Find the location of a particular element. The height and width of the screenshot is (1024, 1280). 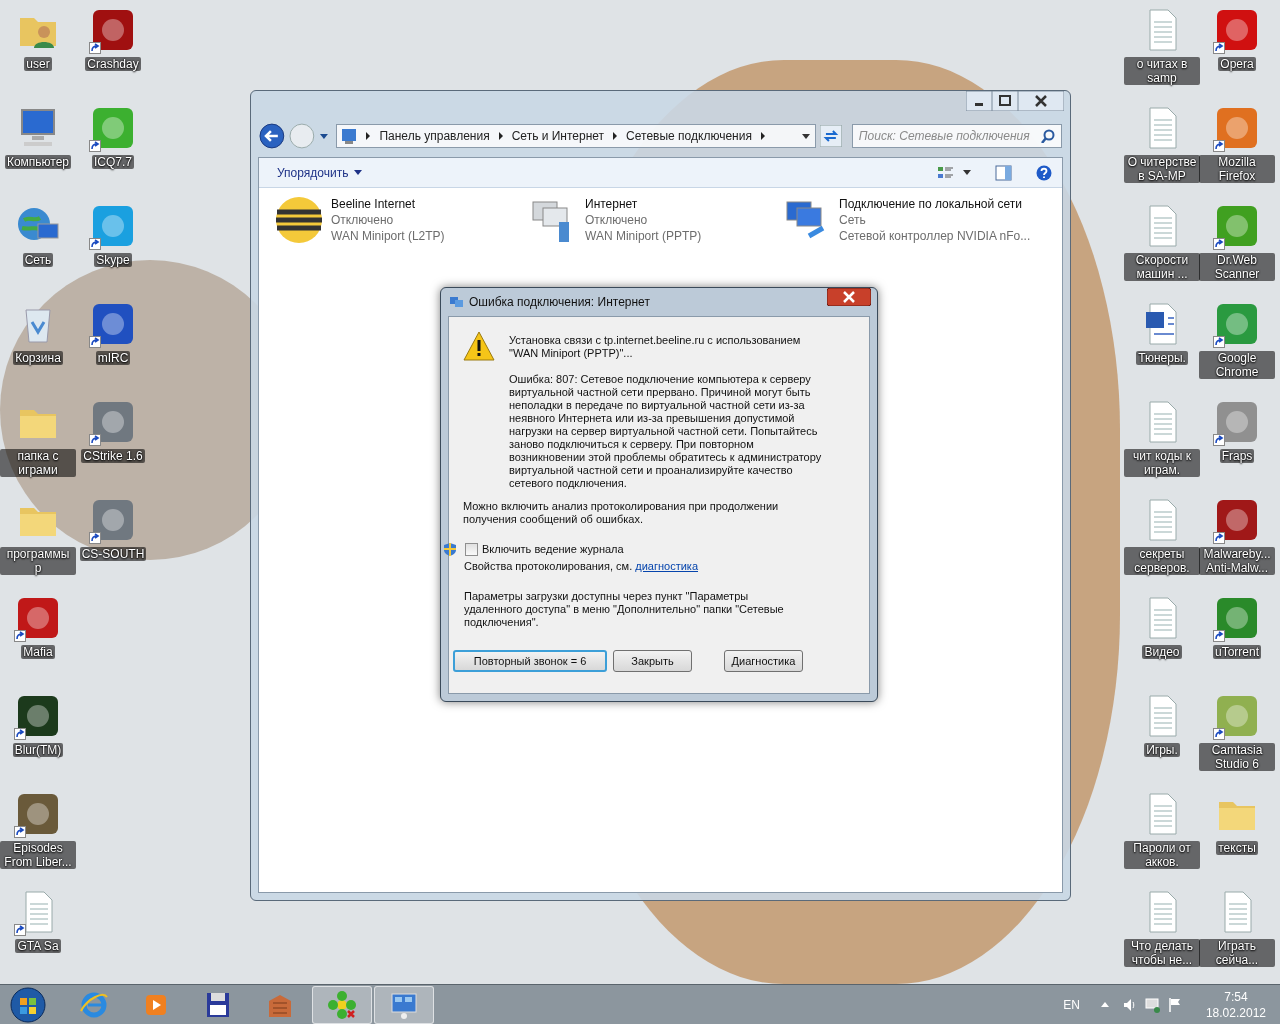

shield-icon is located at coordinates (450, 549).